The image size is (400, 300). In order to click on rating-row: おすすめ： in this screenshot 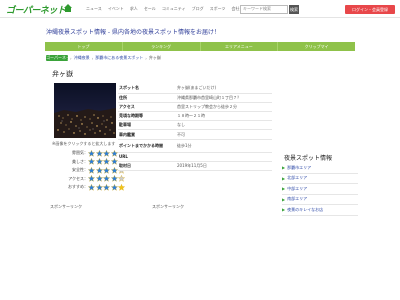, I will do `click(102, 187)`.